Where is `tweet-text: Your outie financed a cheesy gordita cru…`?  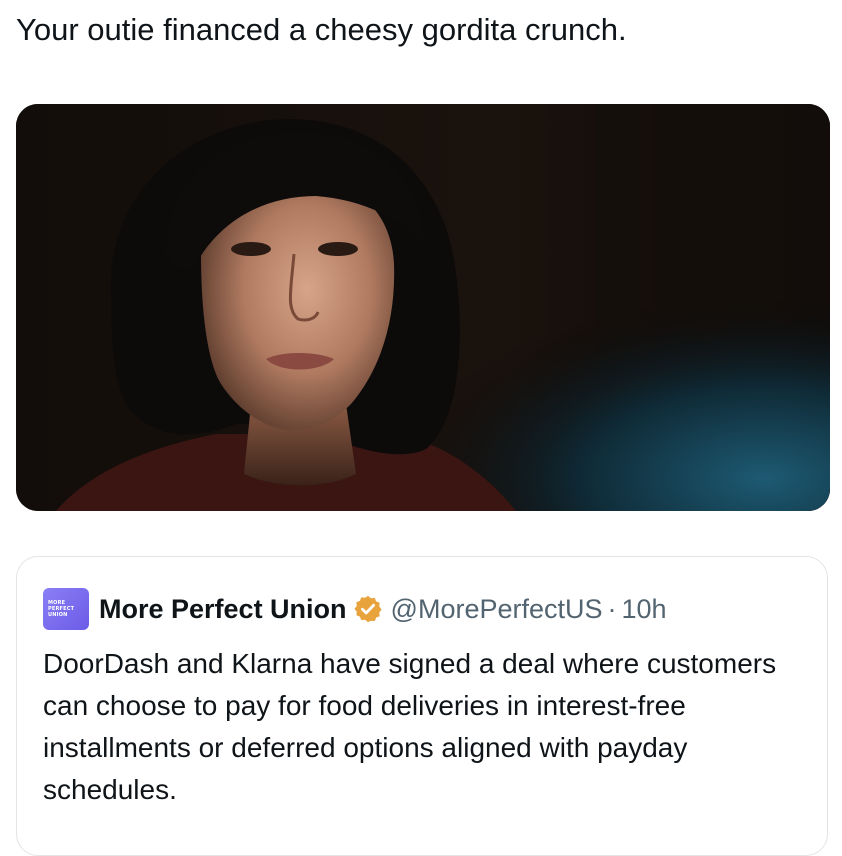
tweet-text: Your outie financed a cheesy gordita cru… is located at coordinates (321, 29).